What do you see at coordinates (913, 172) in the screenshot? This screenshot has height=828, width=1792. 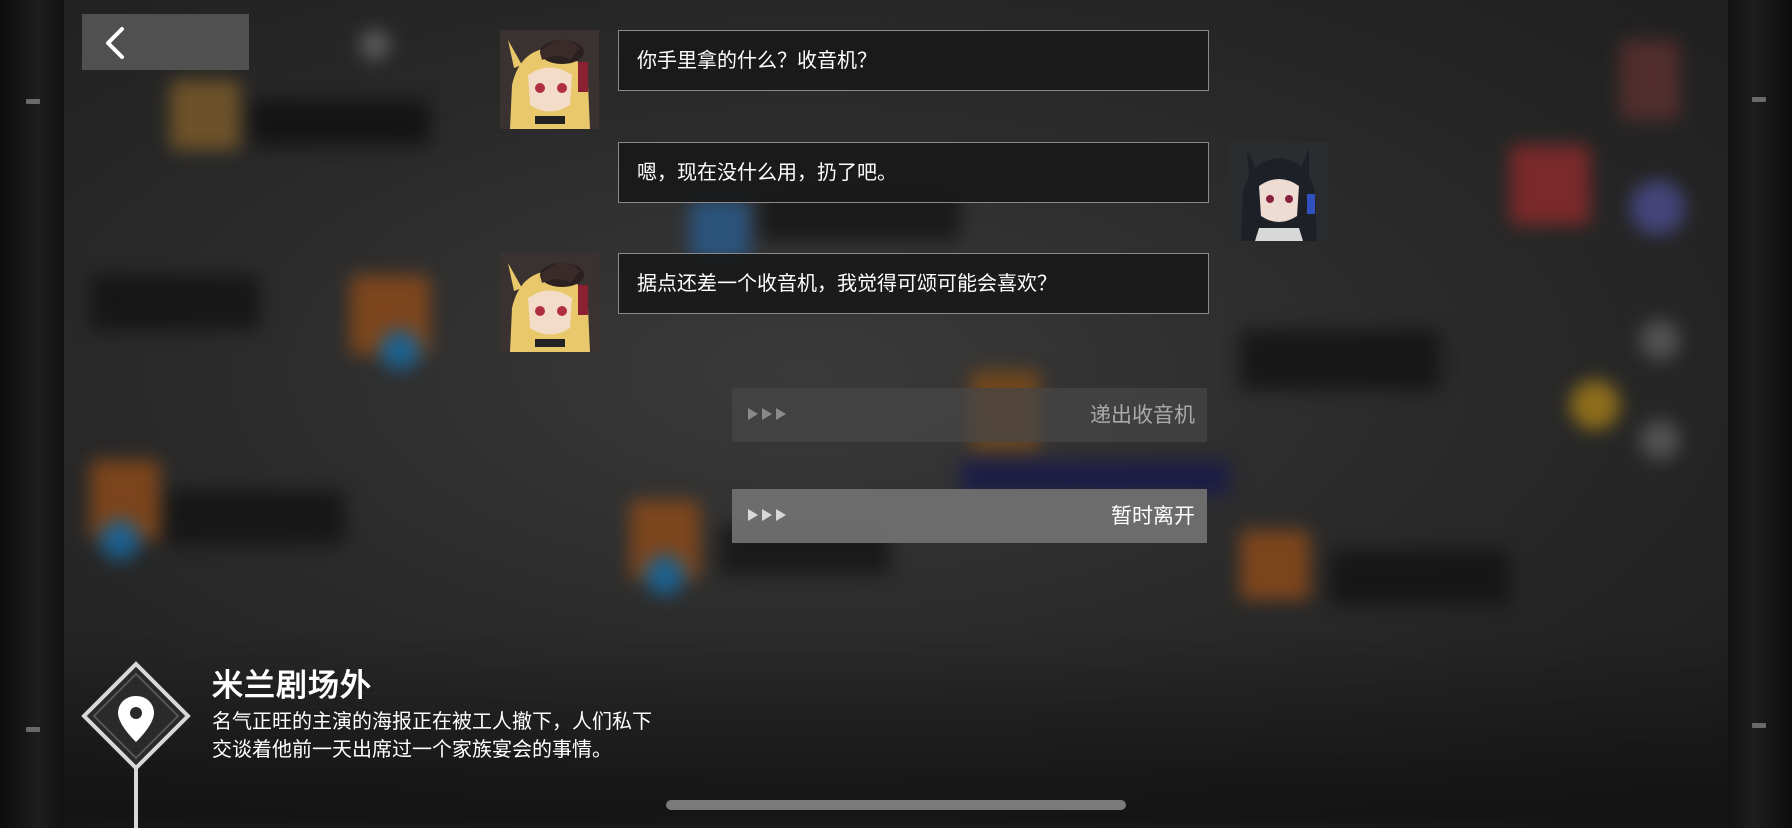 I see `dialogue-bubble: 嗯，现在没什么用，扔了吧。` at bounding box center [913, 172].